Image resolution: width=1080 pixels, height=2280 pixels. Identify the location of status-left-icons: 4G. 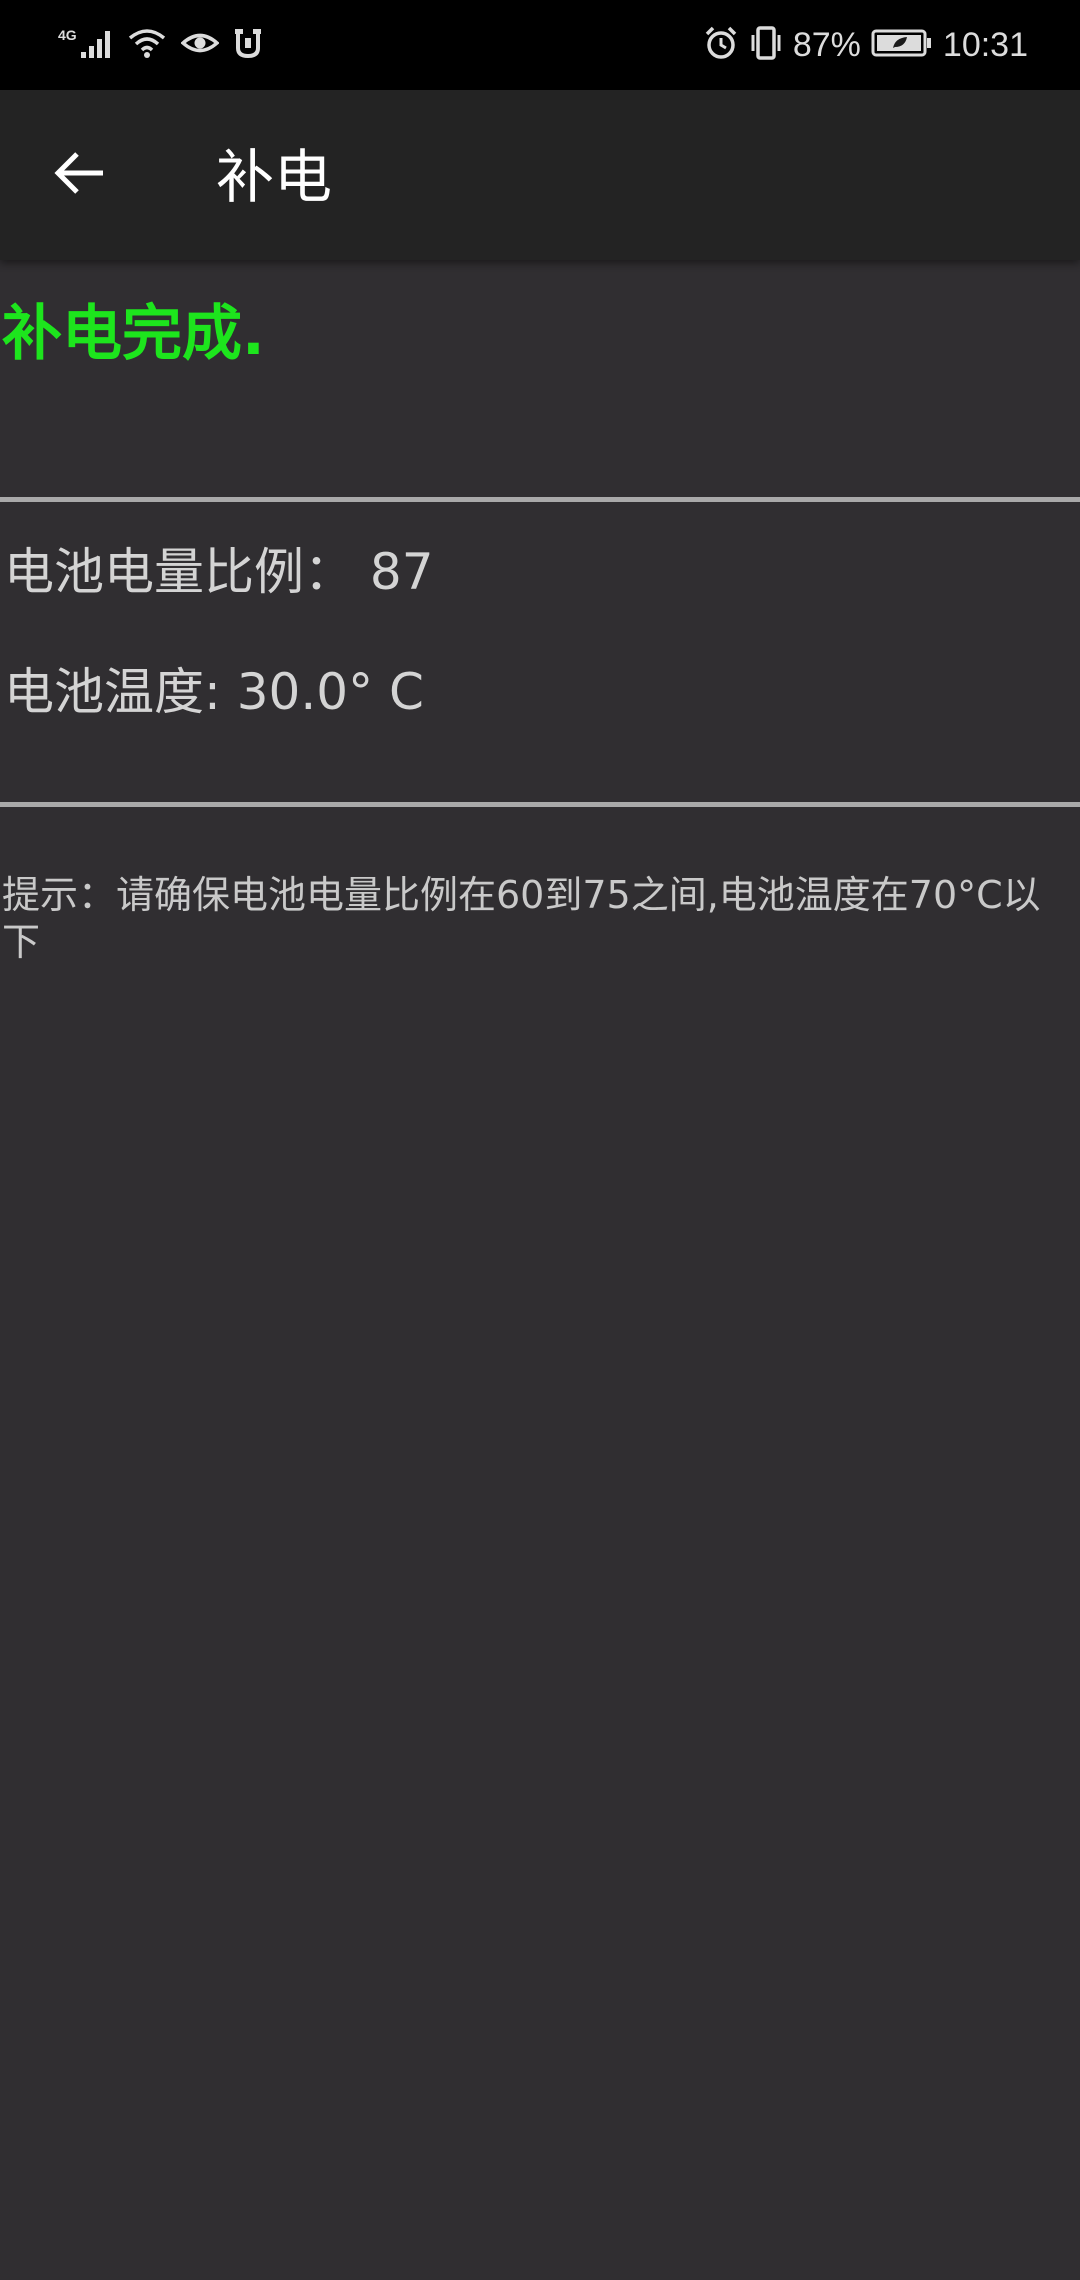
(160, 45).